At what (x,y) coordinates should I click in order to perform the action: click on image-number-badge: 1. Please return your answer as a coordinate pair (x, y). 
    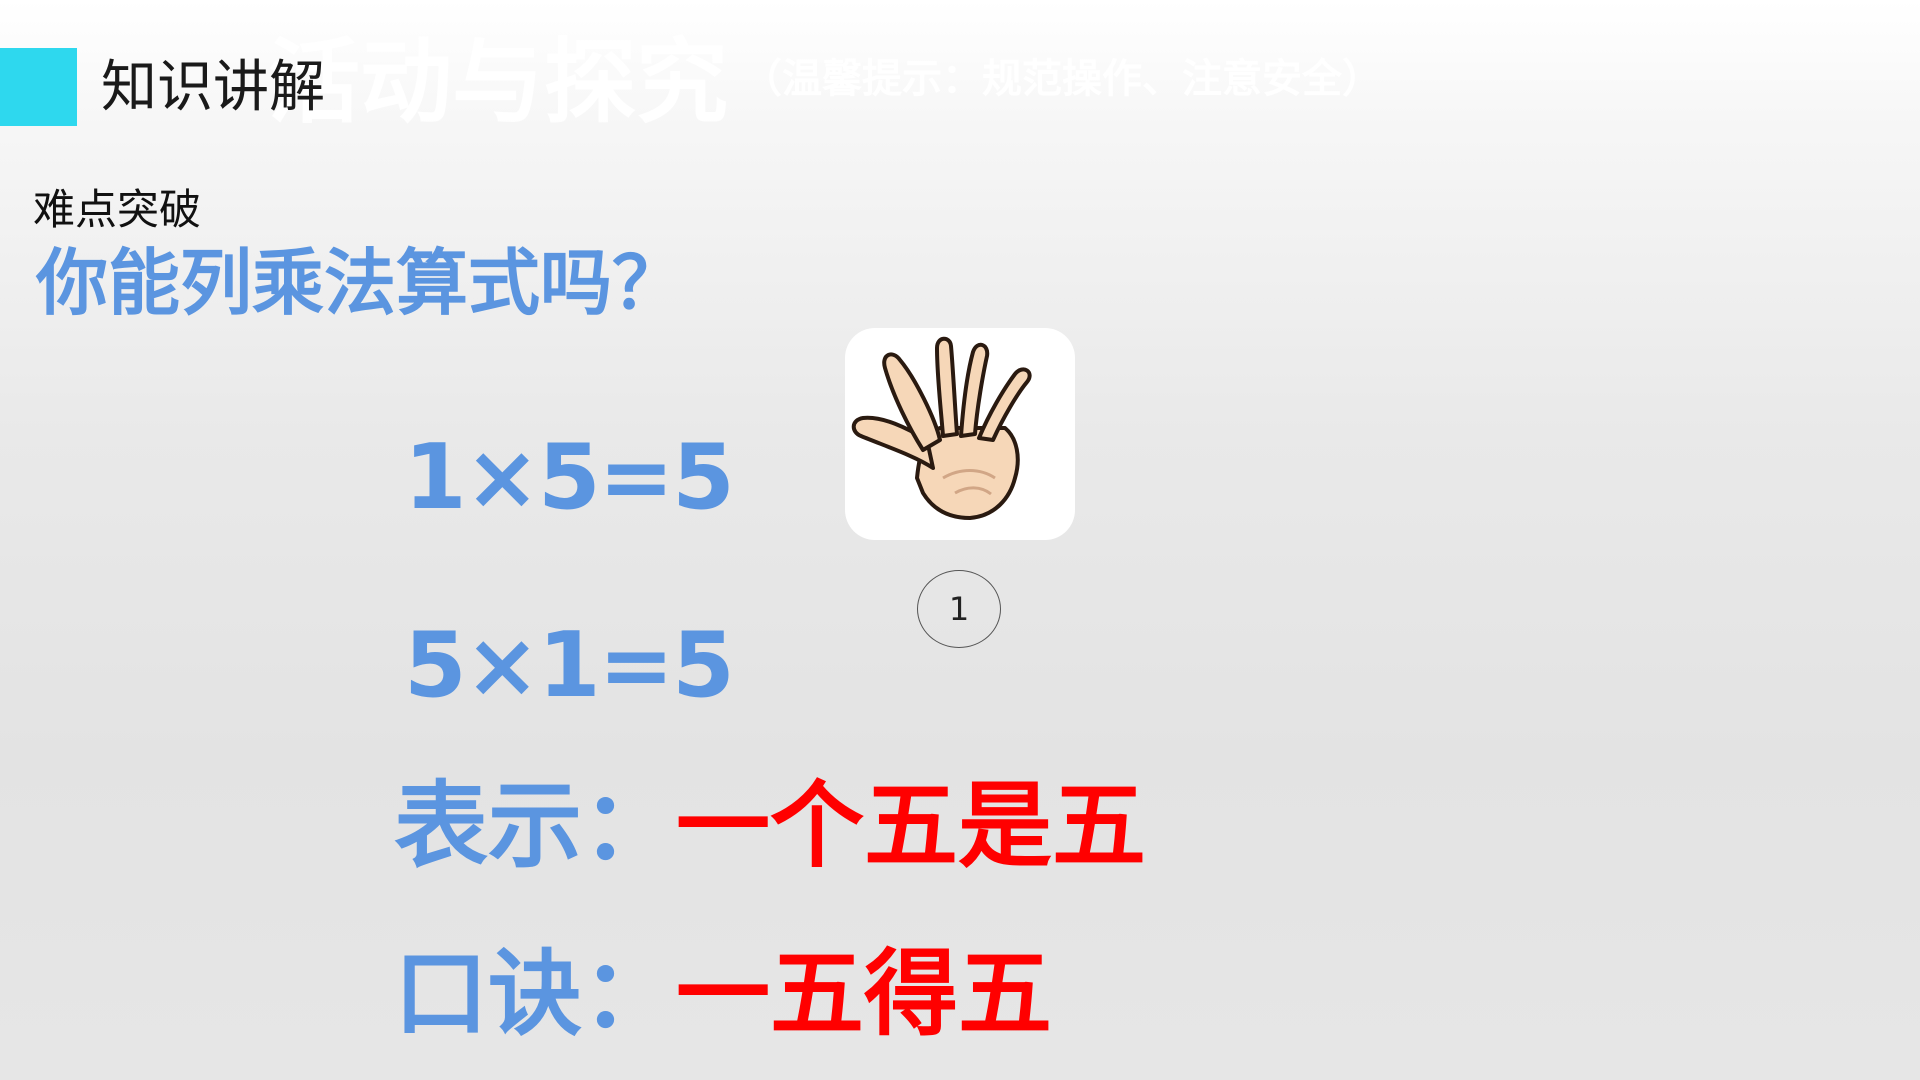
    Looking at the image, I should click on (959, 609).